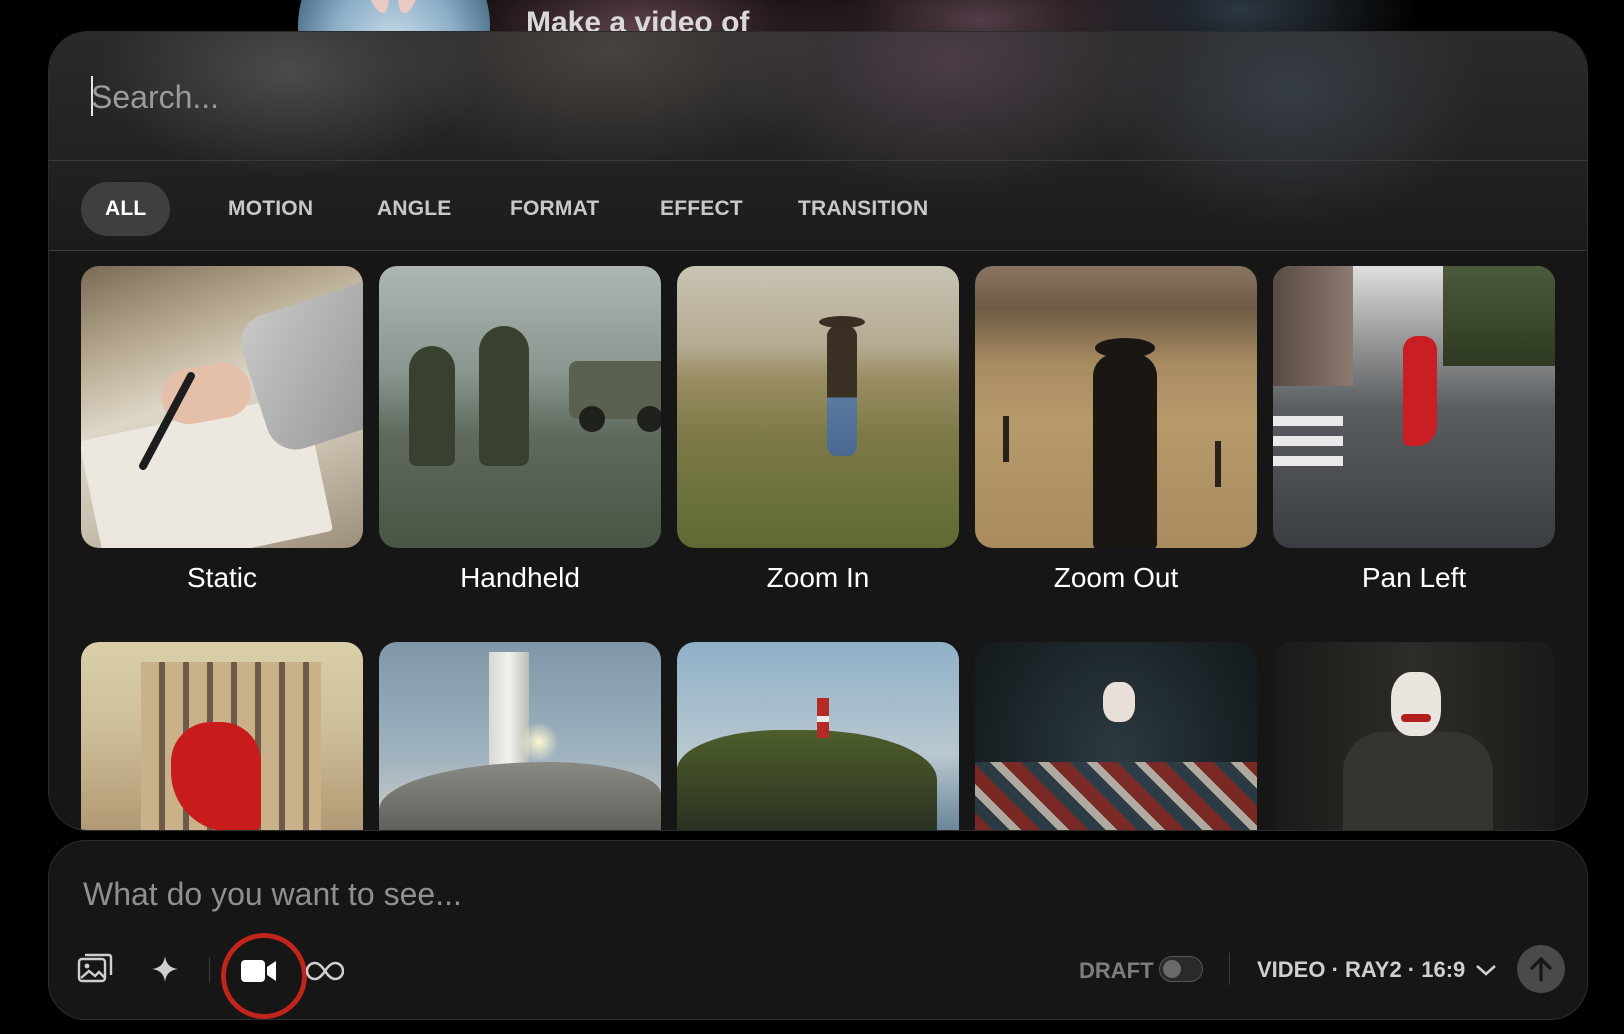 The width and height of the screenshot is (1624, 1034). I want to click on tab-all: ALL, so click(126, 209).